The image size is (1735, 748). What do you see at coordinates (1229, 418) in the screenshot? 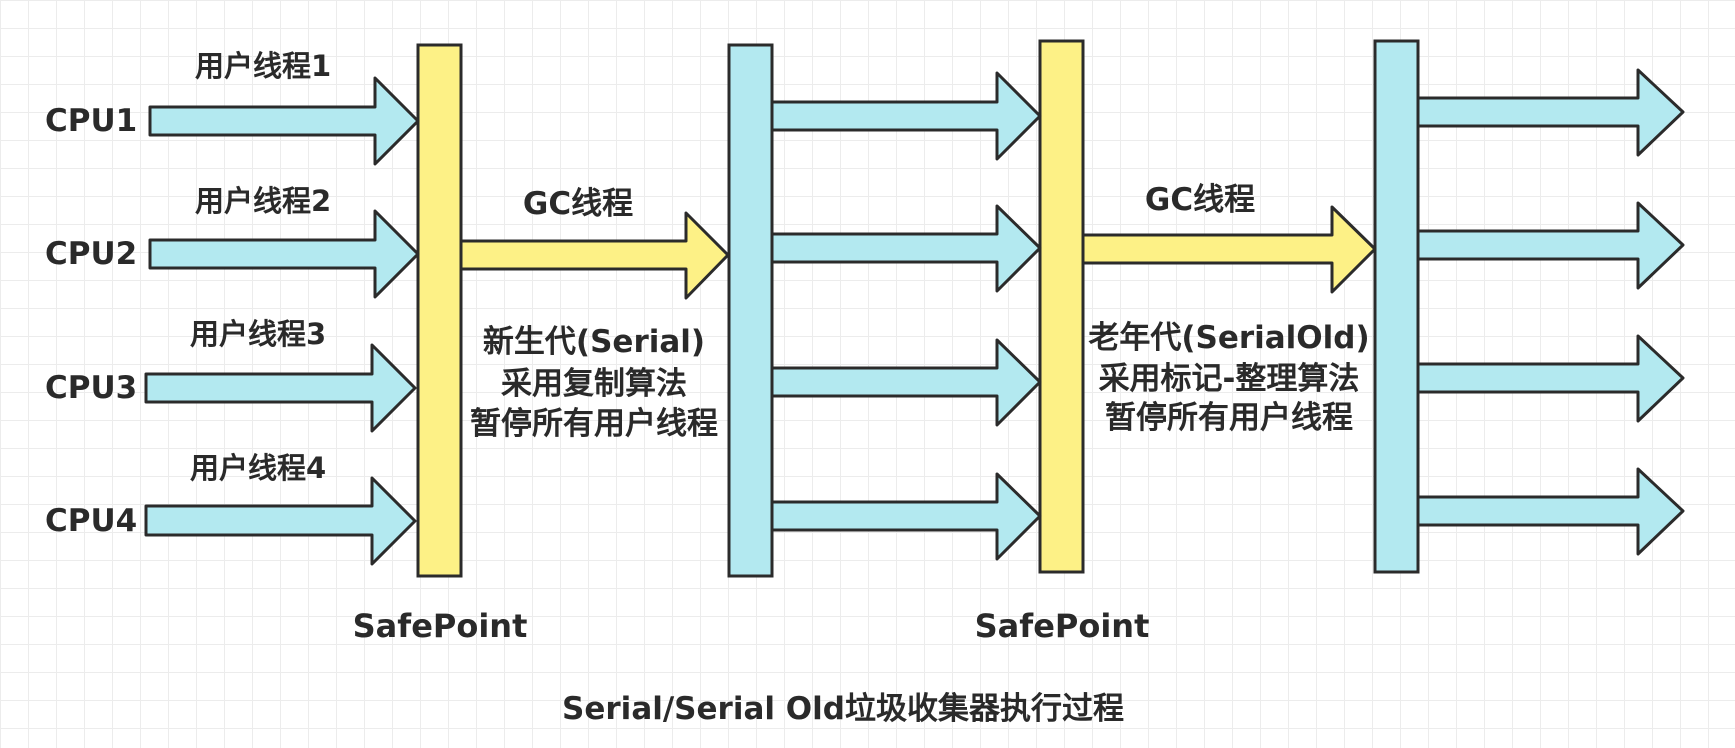
I see `old-gen-pause: 暂停所有用户线程` at bounding box center [1229, 418].